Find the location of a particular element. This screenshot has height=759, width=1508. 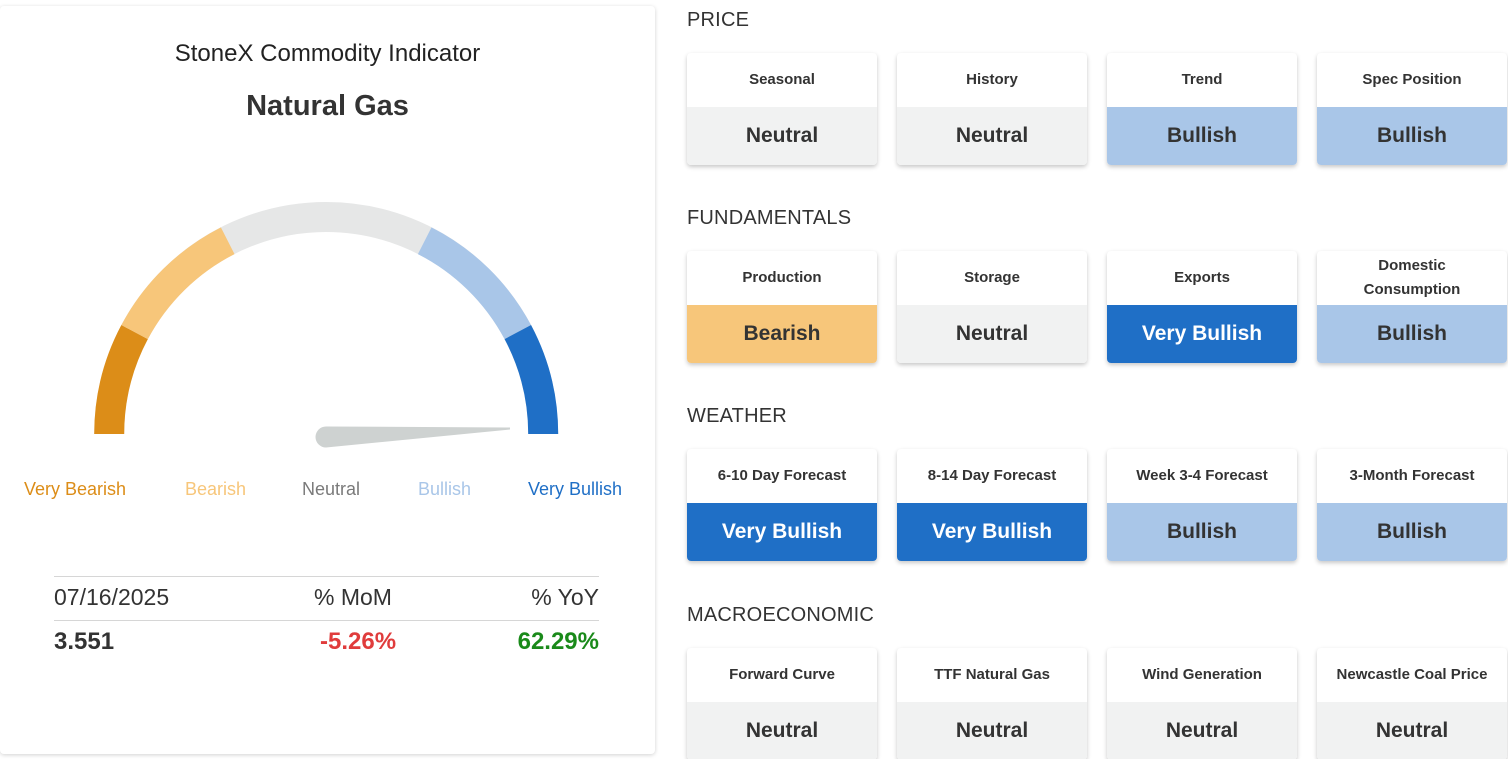

card-history: History Neutral is located at coordinates (992, 109).